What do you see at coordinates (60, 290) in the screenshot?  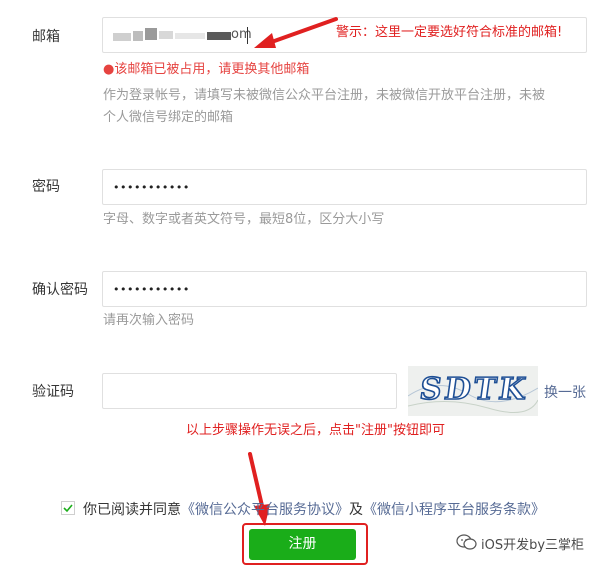 I see `confirm-password-label: 确认密码` at bounding box center [60, 290].